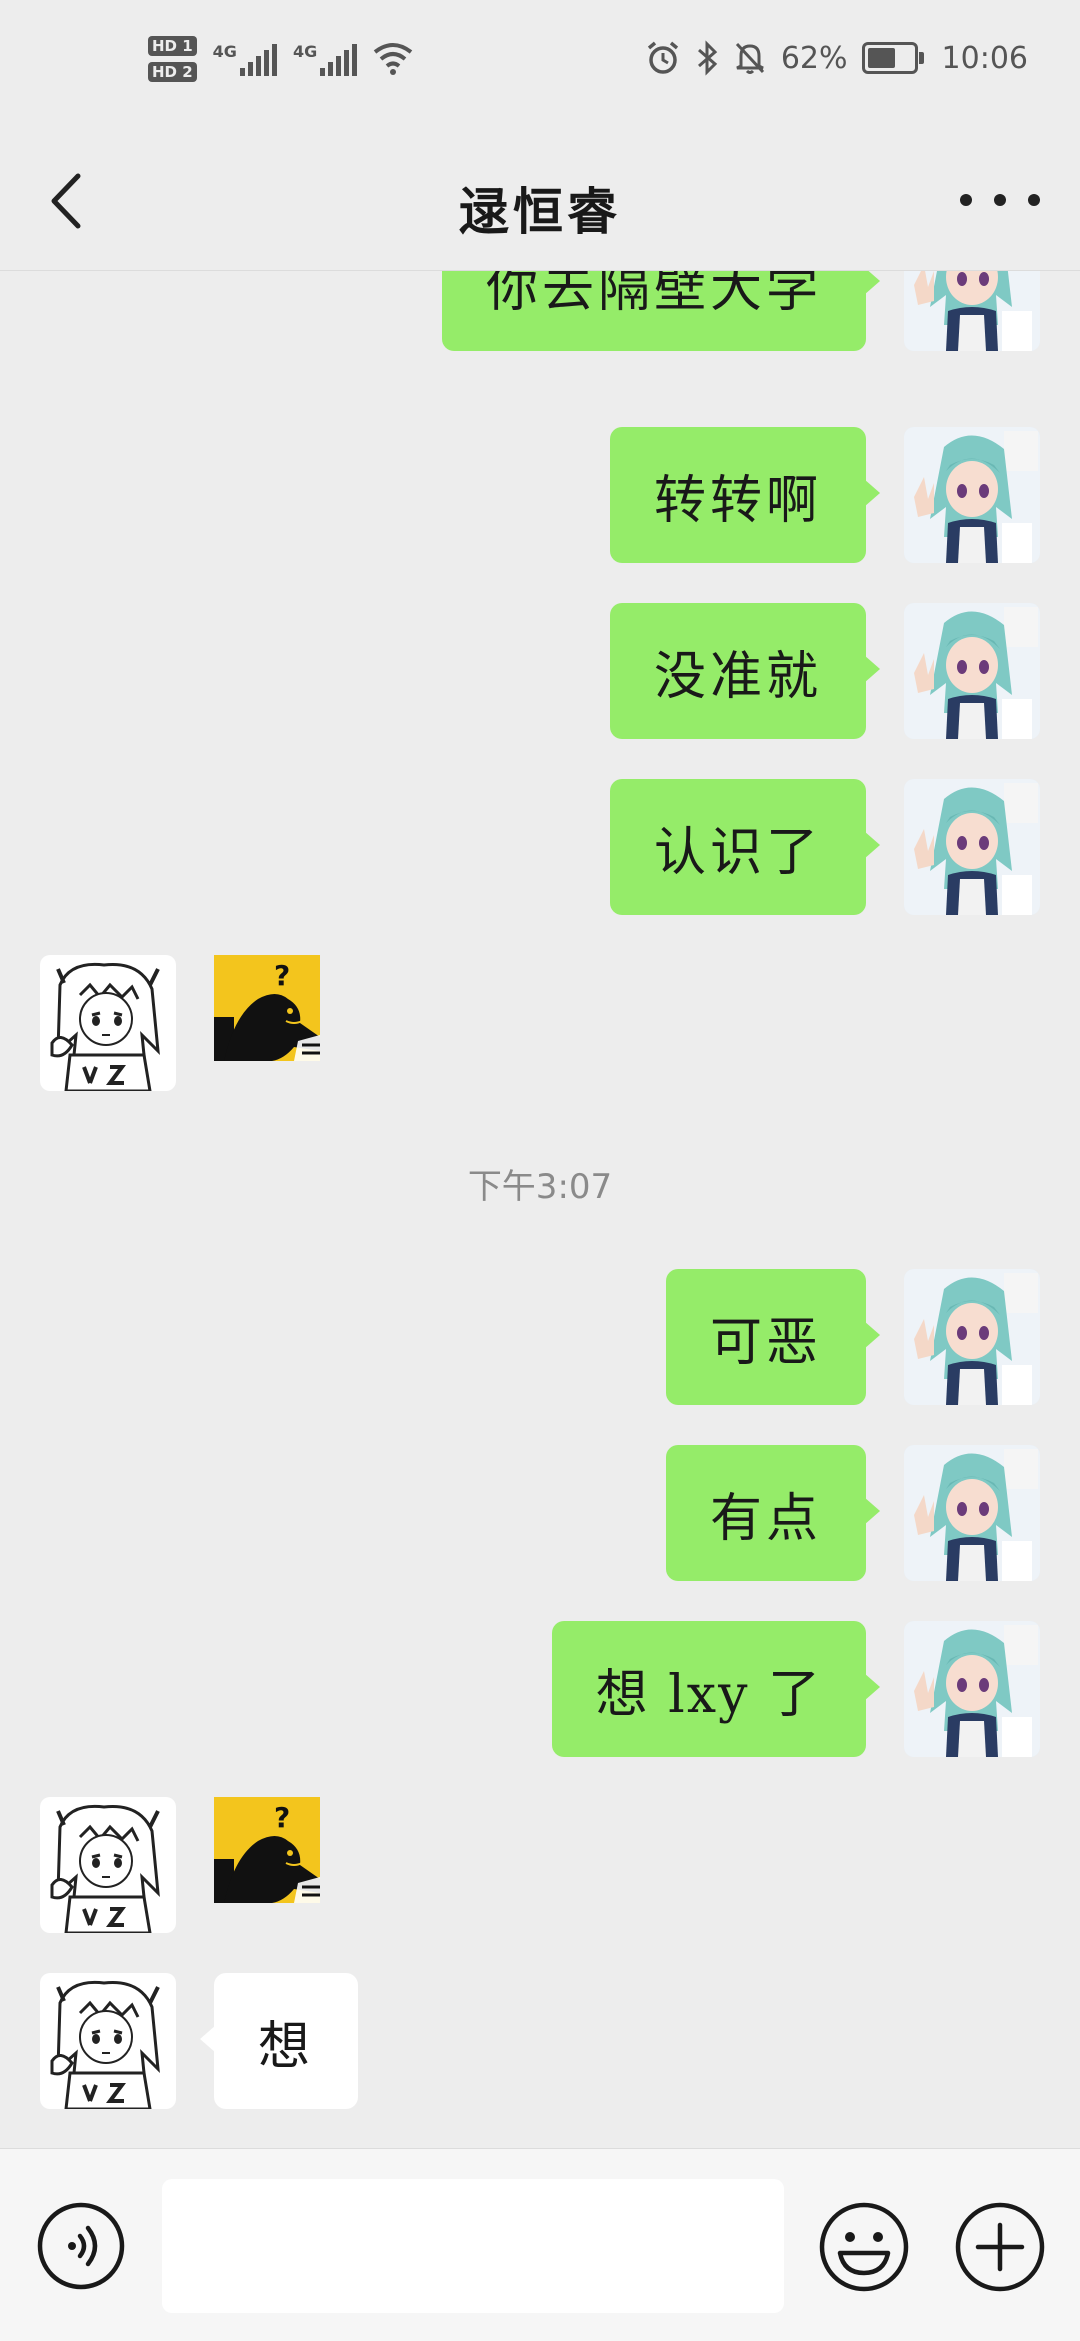  Describe the element at coordinates (540, 1187) in the screenshot. I see `message-timestamp: 下午3:07` at that location.